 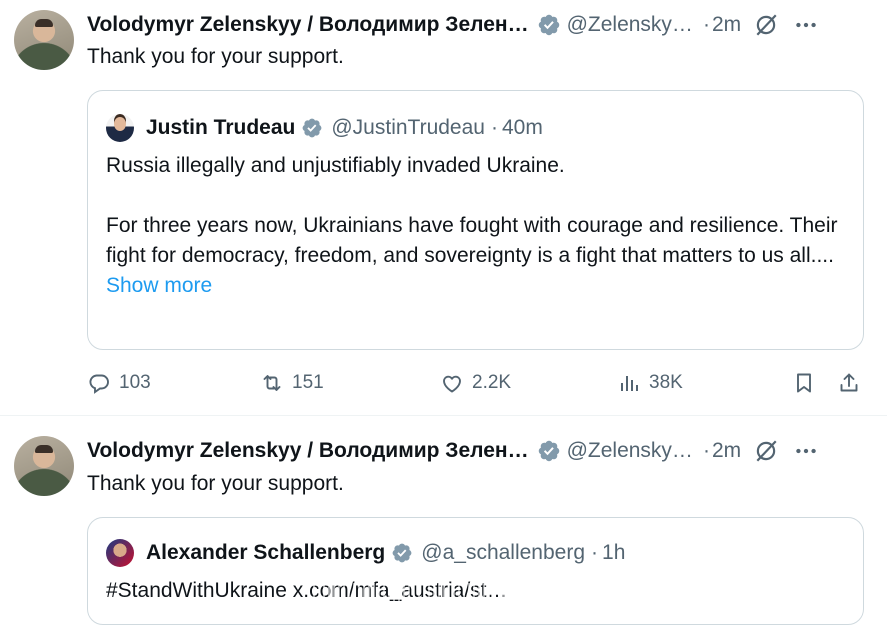 I want to click on quoted-timestamp: 40m, so click(x=522, y=128).